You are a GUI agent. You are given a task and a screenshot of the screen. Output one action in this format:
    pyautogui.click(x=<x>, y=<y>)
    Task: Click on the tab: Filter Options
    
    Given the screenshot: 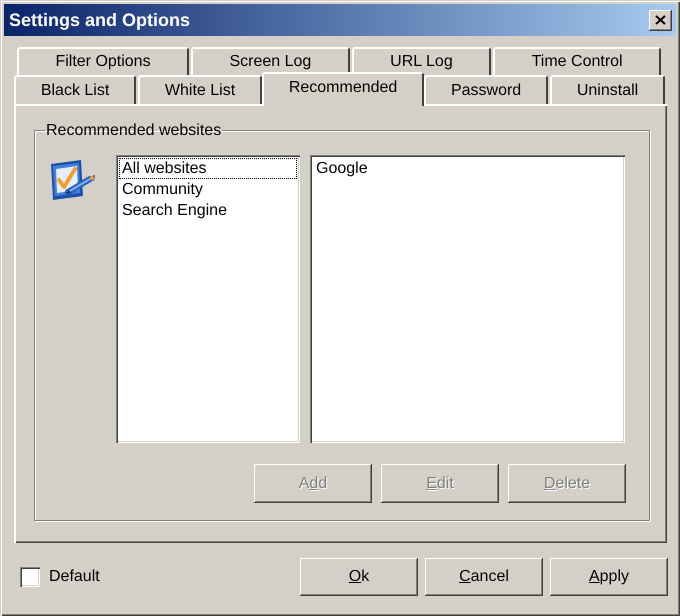 What is the action you would take?
    pyautogui.click(x=103, y=61)
    